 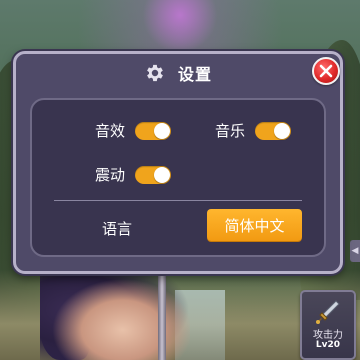 What do you see at coordinates (178, 200) in the screenshot?
I see `divider` at bounding box center [178, 200].